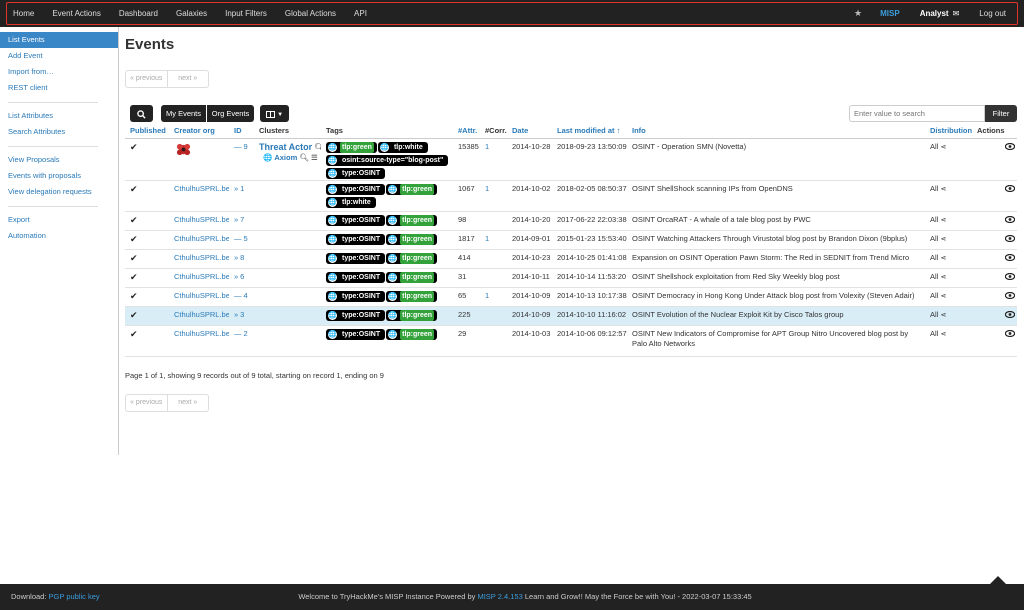  What do you see at coordinates (59, 88) in the screenshot?
I see `sidebar-item-rest-client: REST client` at bounding box center [59, 88].